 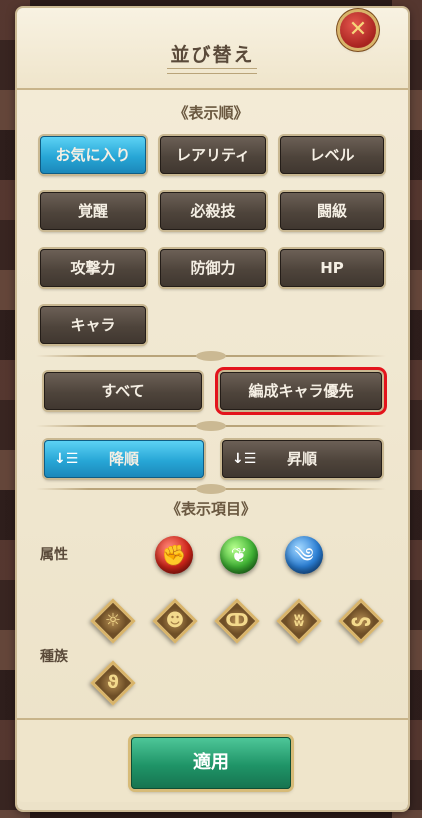 What do you see at coordinates (93, 325) in the screenshot?
I see `sort-button-character: キャラ` at bounding box center [93, 325].